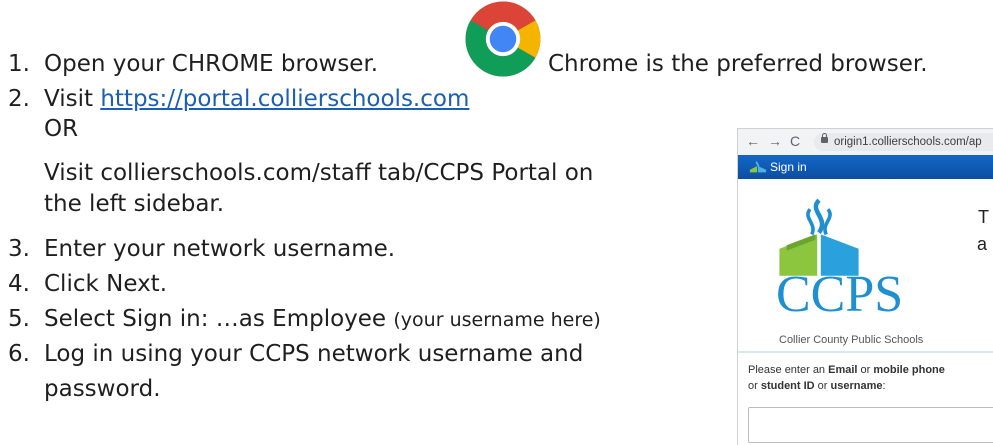  I want to click on back-arrow-icon: ←, so click(753, 141).